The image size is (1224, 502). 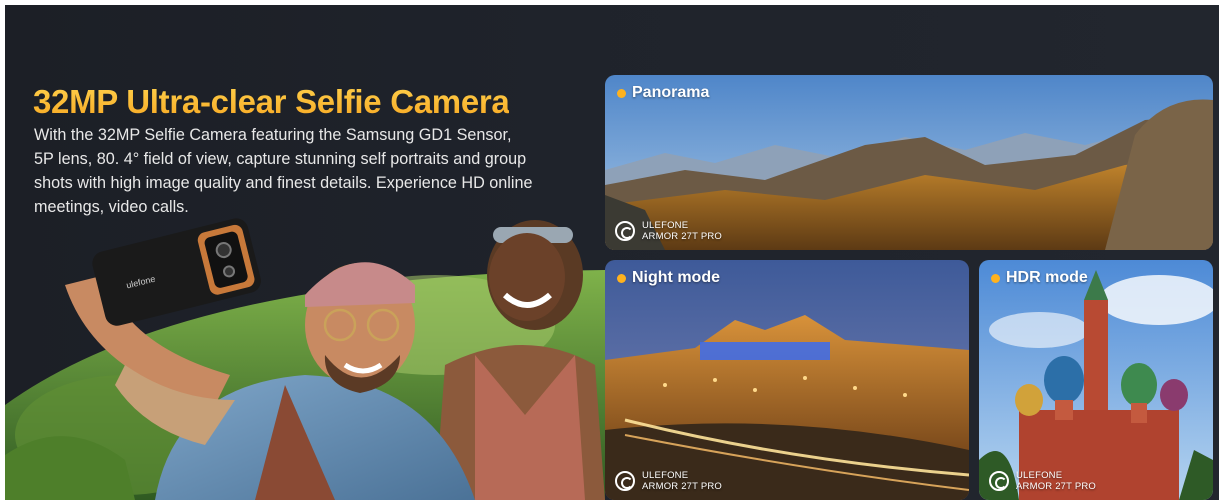 I want to click on panorama-watermark: ULEFONE ARMOR 27T PRO, so click(x=668, y=231).